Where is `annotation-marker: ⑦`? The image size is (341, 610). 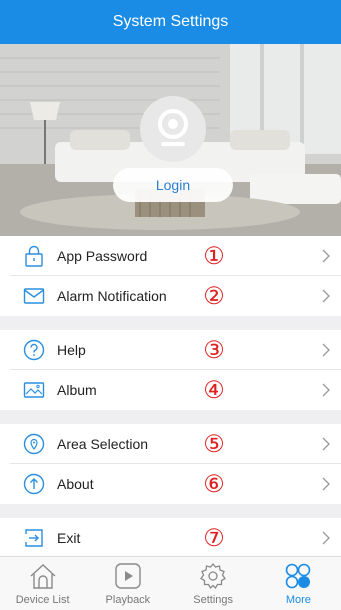 annotation-marker: ⑦ is located at coordinates (214, 538).